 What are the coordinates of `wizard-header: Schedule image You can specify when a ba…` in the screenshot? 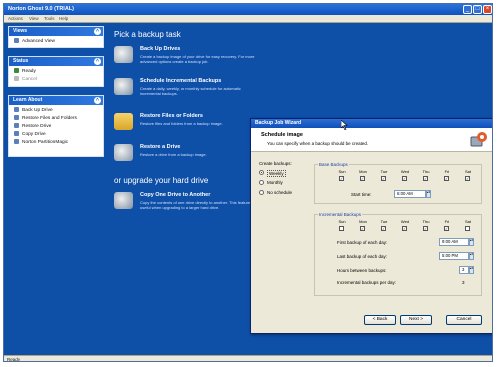 It's located at (371, 140).